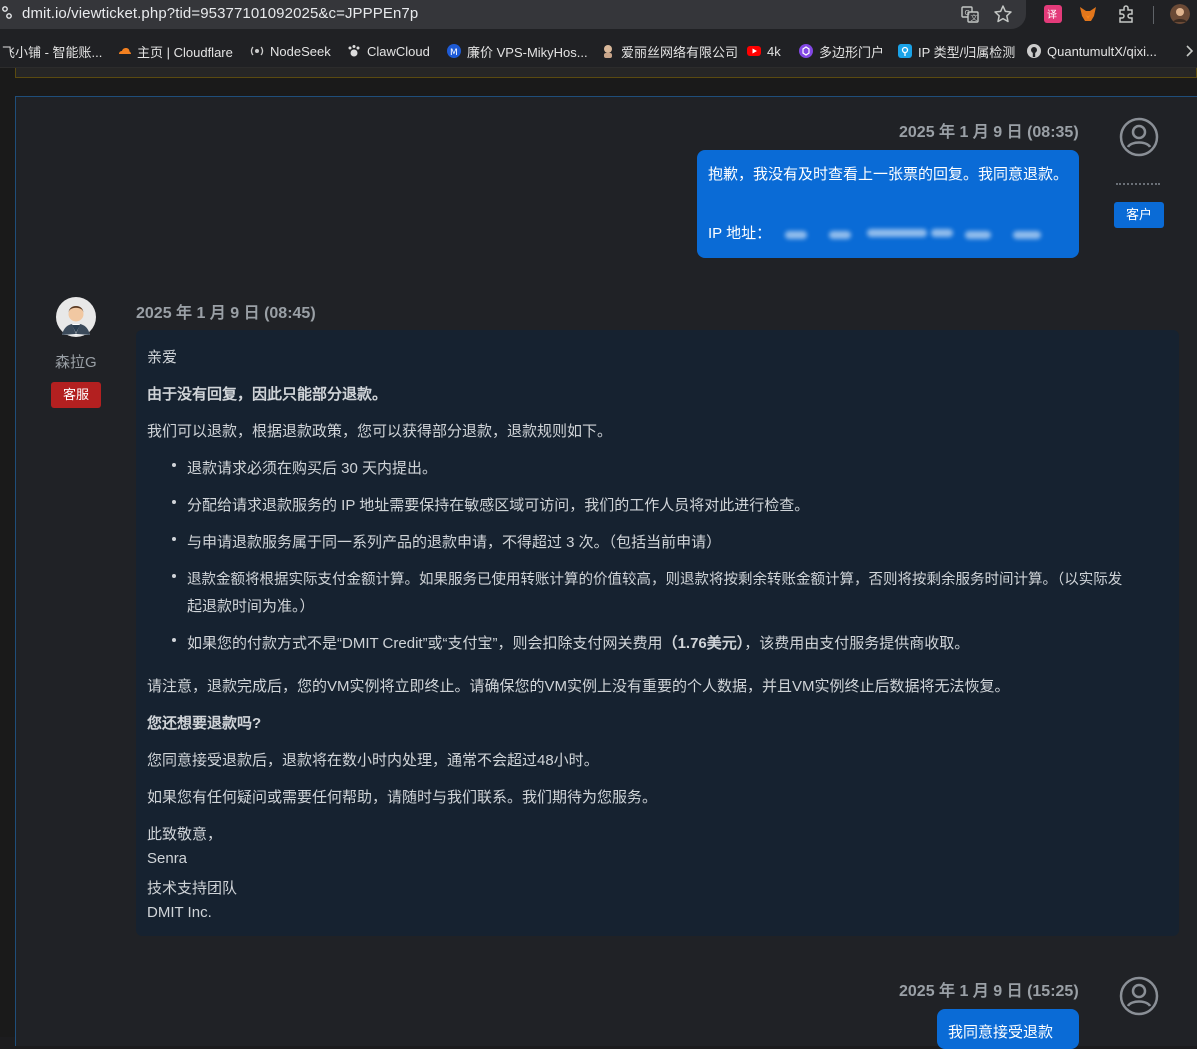 Image resolution: width=1197 pixels, height=1049 pixels. Describe the element at coordinates (380, 431) in the screenshot. I see `refund-intro: 我们可以退款，根据退款政策，您可以获得部分退款，退款规则如下。` at that location.